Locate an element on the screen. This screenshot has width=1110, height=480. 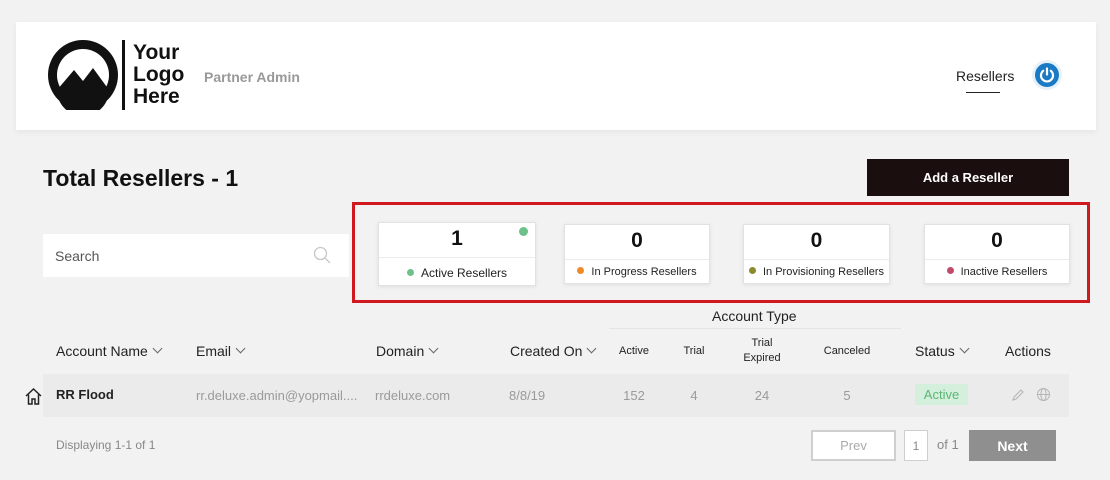
header-status: Status is located at coordinates (942, 351).